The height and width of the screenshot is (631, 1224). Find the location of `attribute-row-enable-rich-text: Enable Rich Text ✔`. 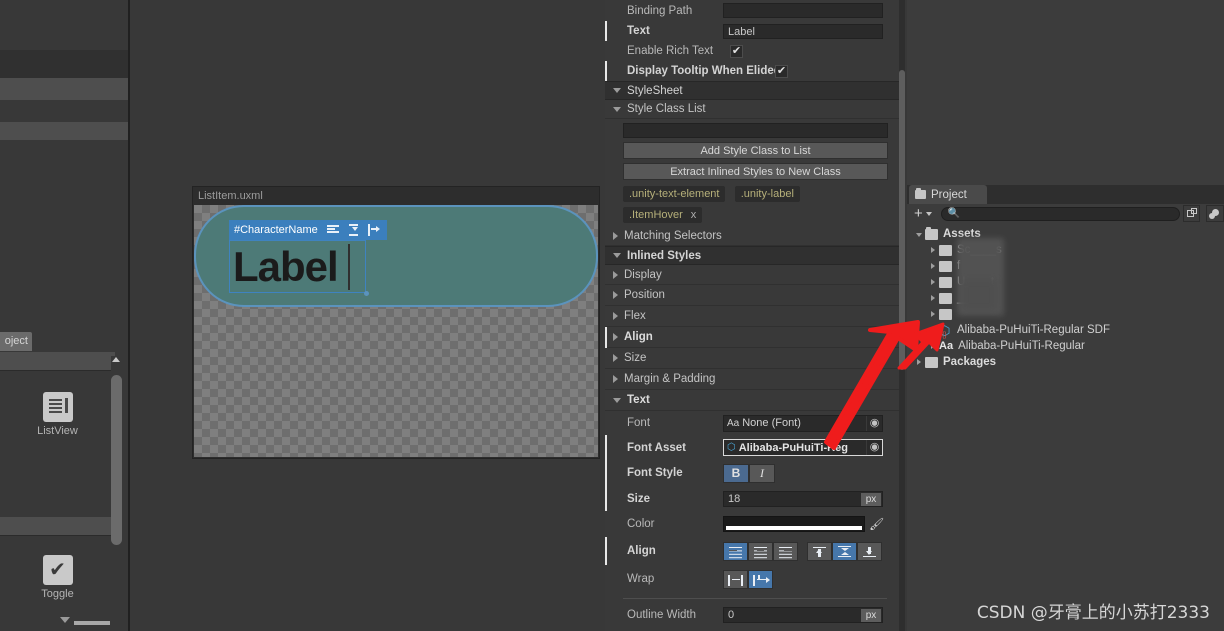

attribute-row-enable-rich-text: Enable Rich Text ✔ is located at coordinates (755, 51).